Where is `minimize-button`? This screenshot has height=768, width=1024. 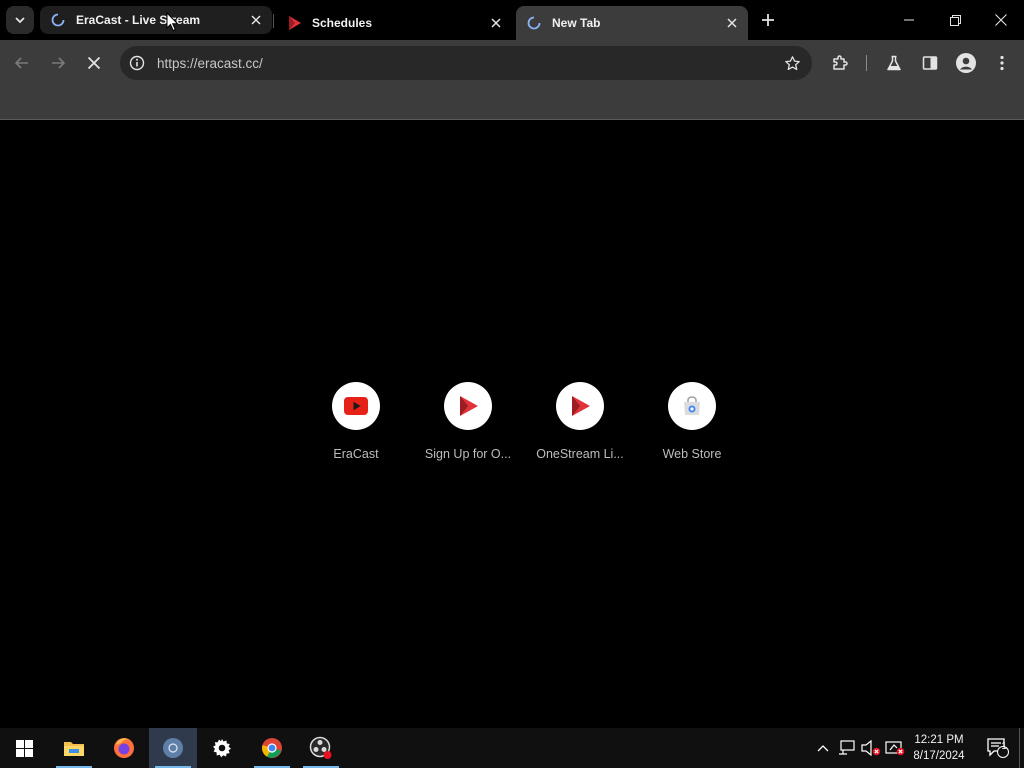 minimize-button is located at coordinates (909, 20).